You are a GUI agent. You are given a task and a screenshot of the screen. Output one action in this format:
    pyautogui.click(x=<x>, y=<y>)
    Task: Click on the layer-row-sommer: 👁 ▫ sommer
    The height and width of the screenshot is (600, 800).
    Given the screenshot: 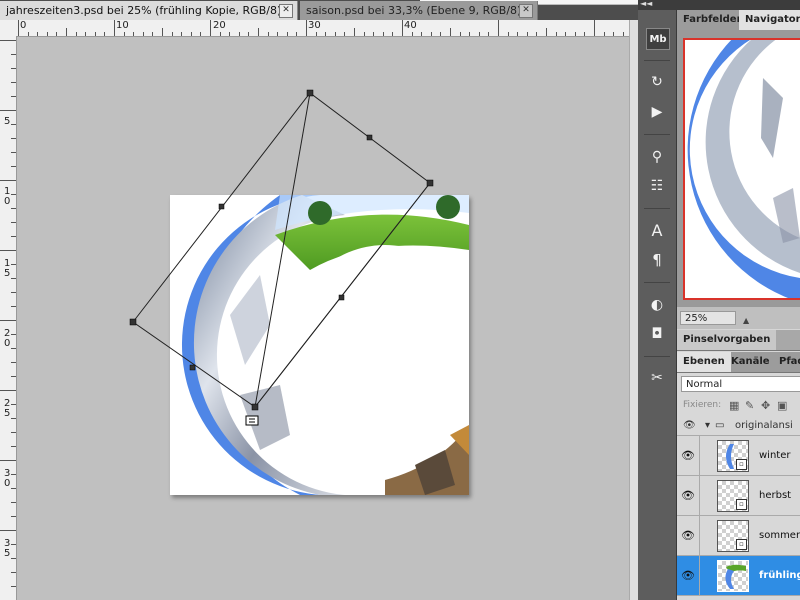 What is the action you would take?
    pyautogui.click(x=738, y=536)
    